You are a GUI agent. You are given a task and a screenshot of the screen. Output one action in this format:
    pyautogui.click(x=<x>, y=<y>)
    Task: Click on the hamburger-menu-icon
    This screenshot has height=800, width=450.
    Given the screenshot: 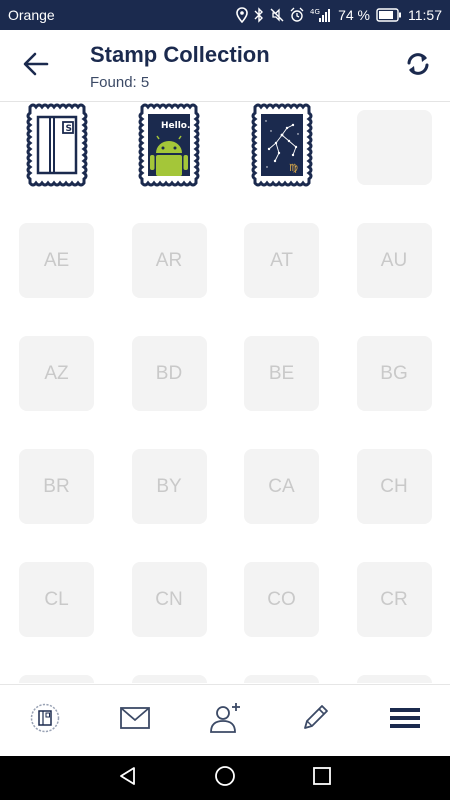 What is the action you would take?
    pyautogui.click(x=405, y=720)
    